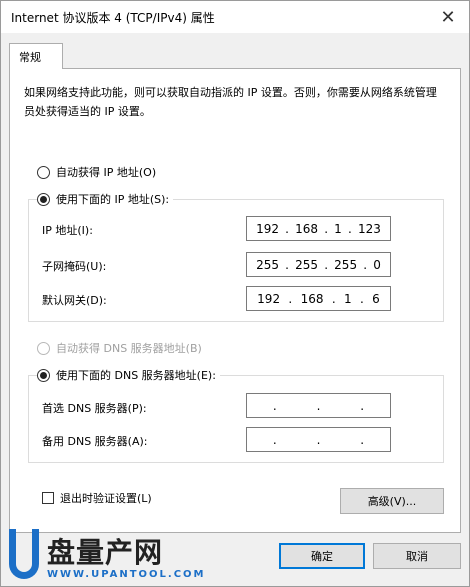 The height and width of the screenshot is (587, 470). What do you see at coordinates (126, 574) in the screenshot?
I see `watermark-url: WWW.UPANTOOL.COM` at bounding box center [126, 574].